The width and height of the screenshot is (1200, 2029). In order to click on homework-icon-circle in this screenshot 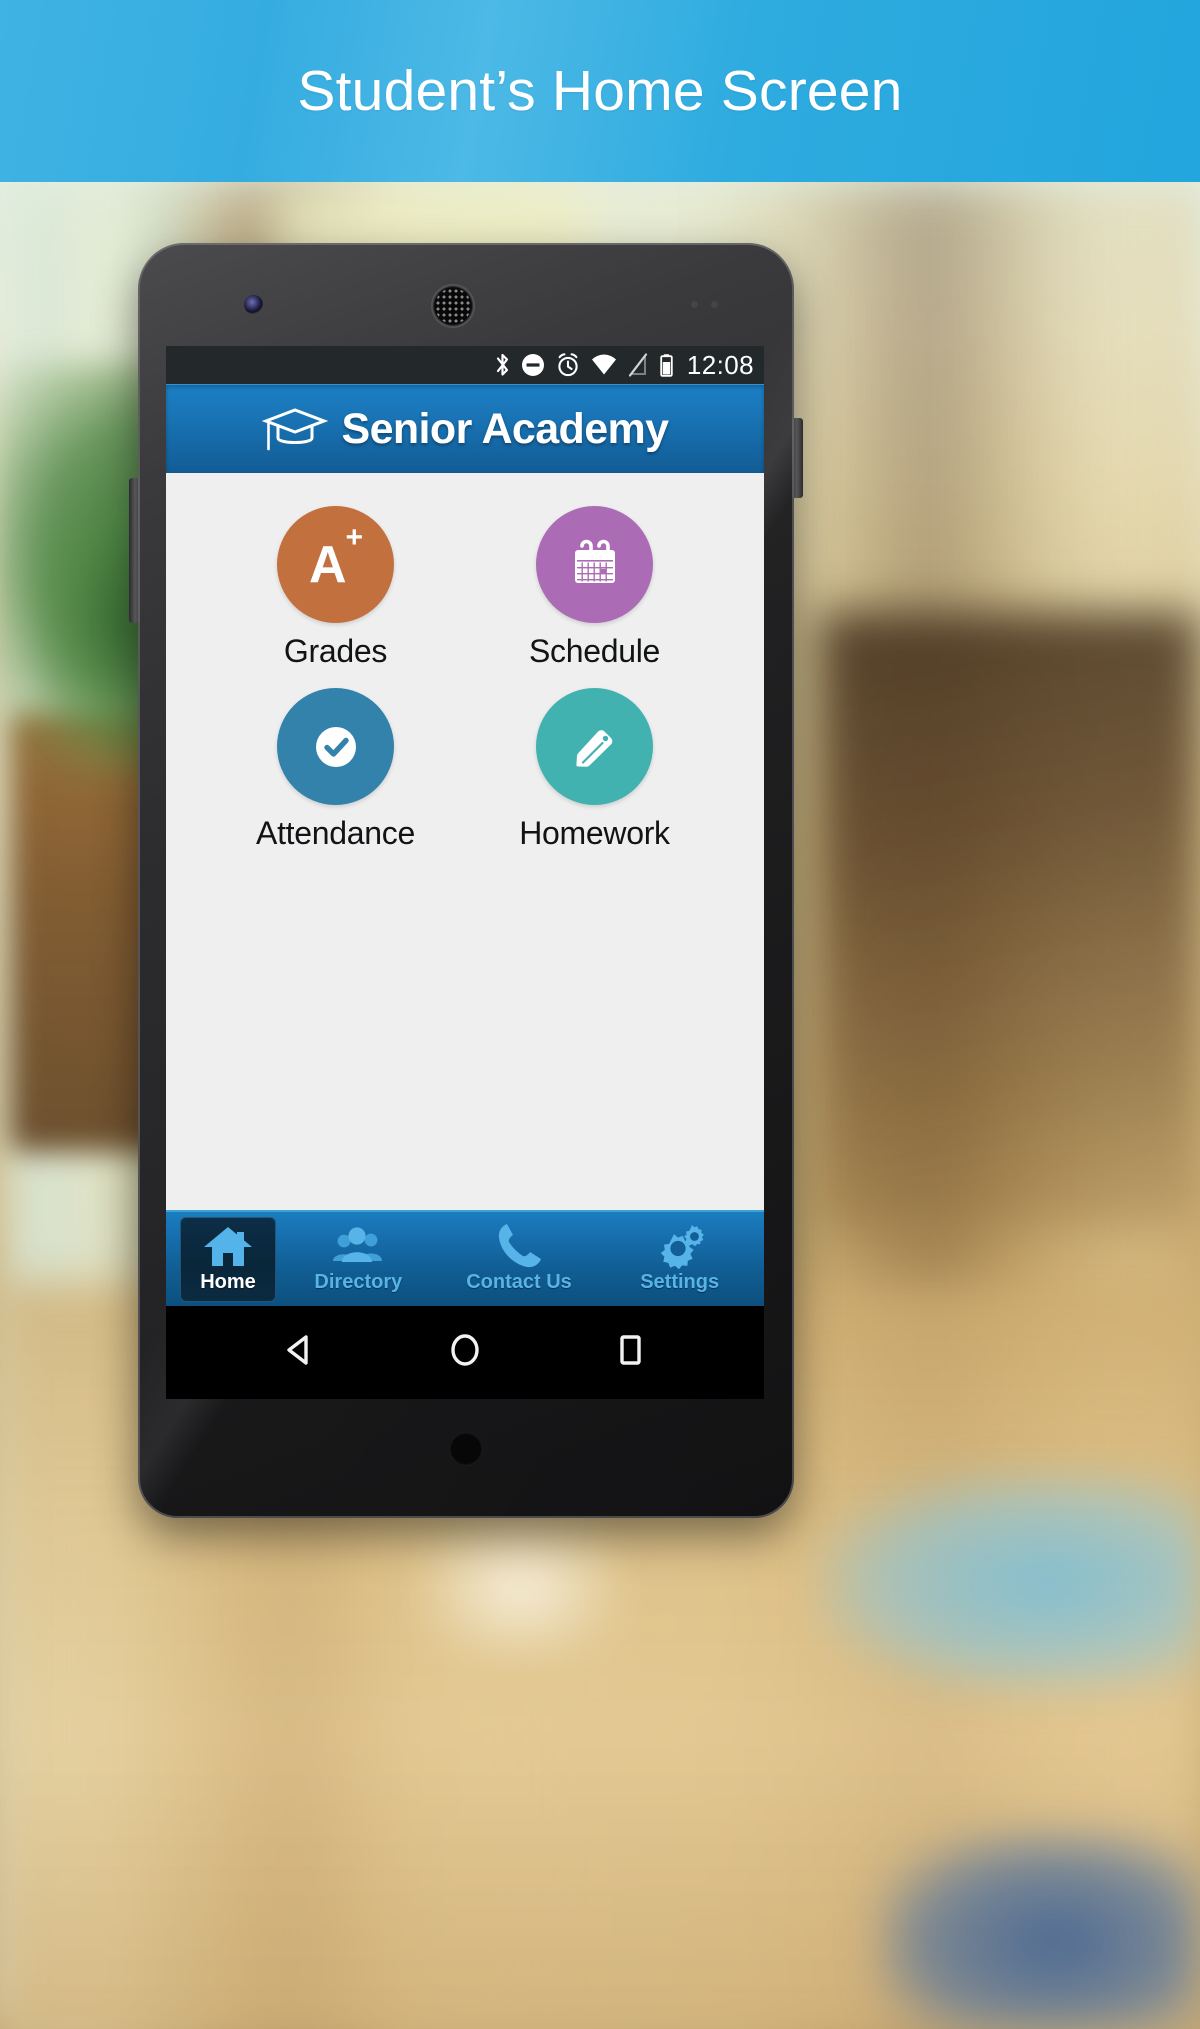, I will do `click(594, 746)`.